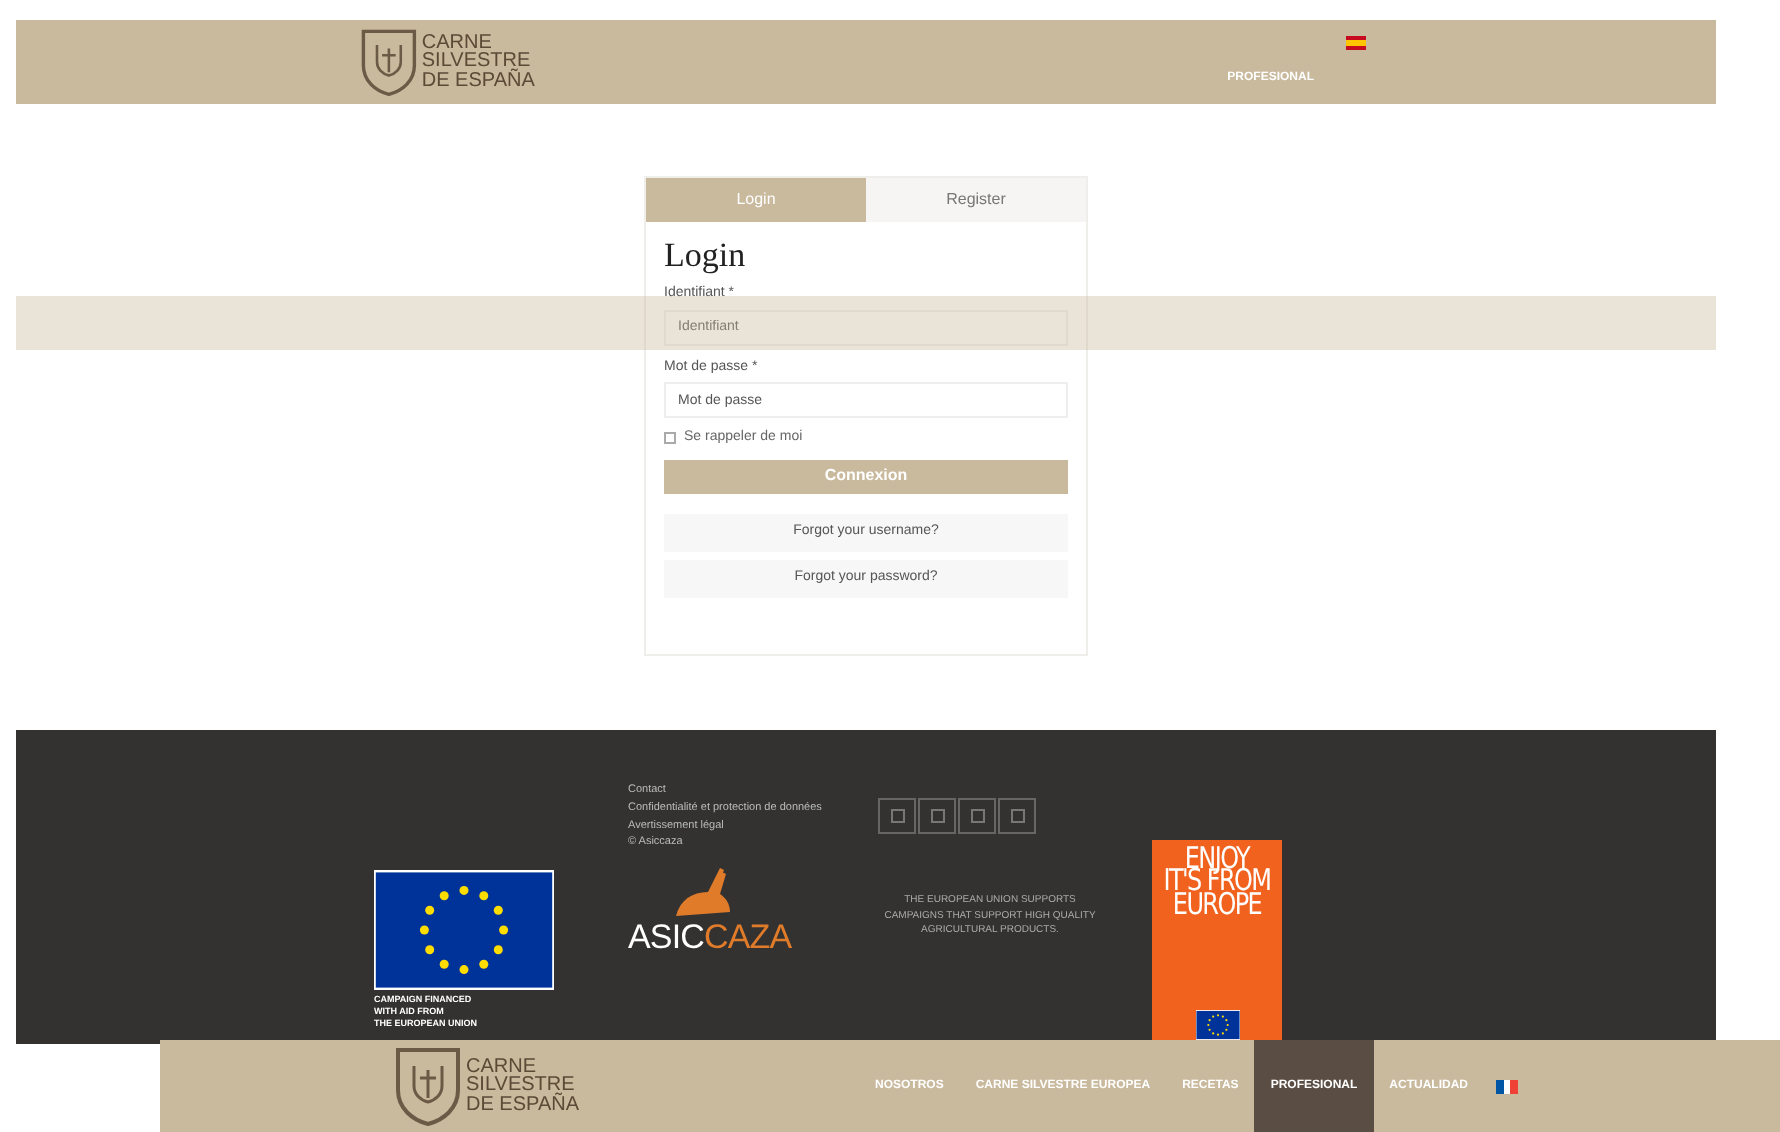 This screenshot has width=1780, height=1132. Describe the element at coordinates (1217, 882) in the screenshot. I see `poster-slogan: ENJOY IT'S FROM EUROPE` at that location.